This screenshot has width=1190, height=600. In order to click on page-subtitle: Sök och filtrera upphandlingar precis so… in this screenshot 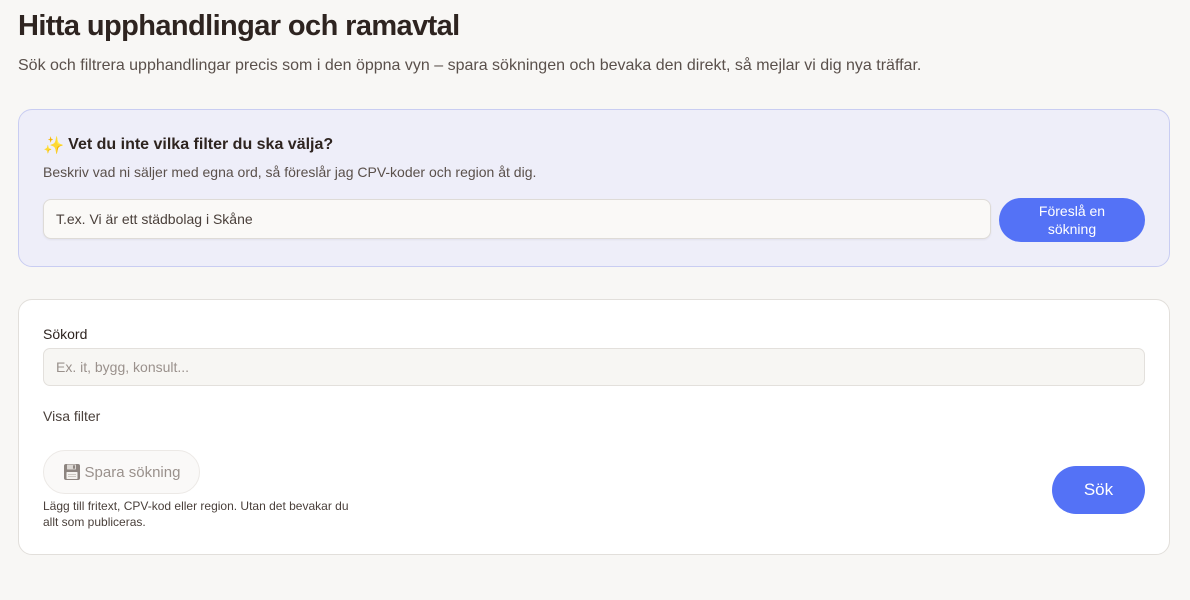, I will do `click(470, 65)`.